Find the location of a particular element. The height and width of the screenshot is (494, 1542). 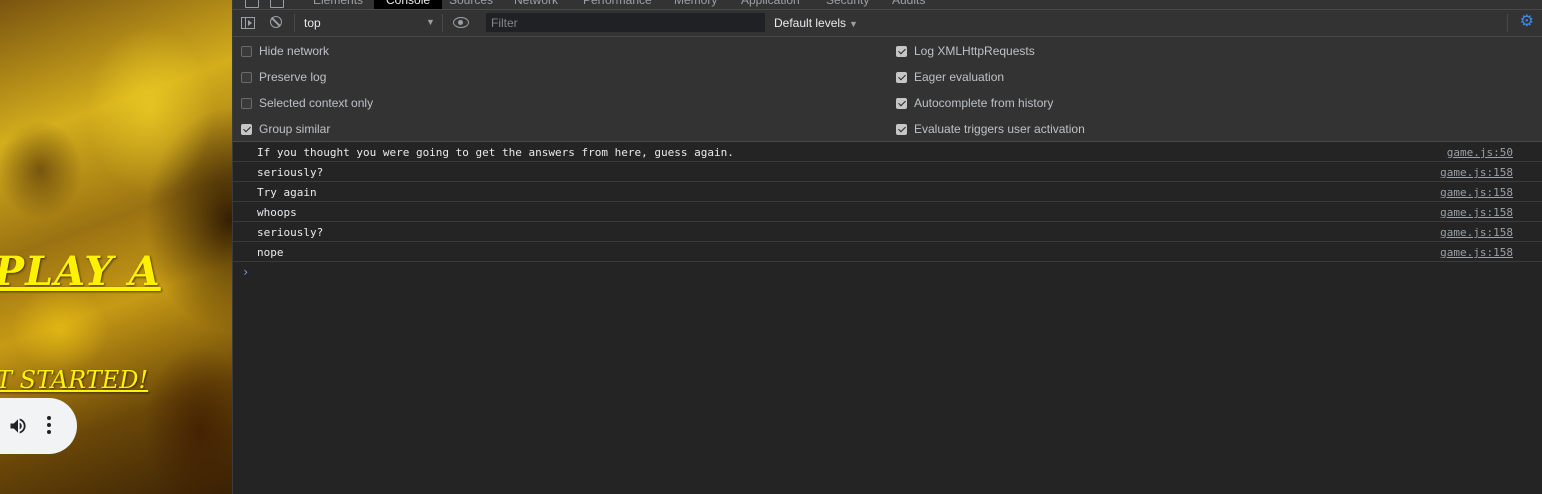

console-message: Try again game.js:158 is located at coordinates (887, 192).